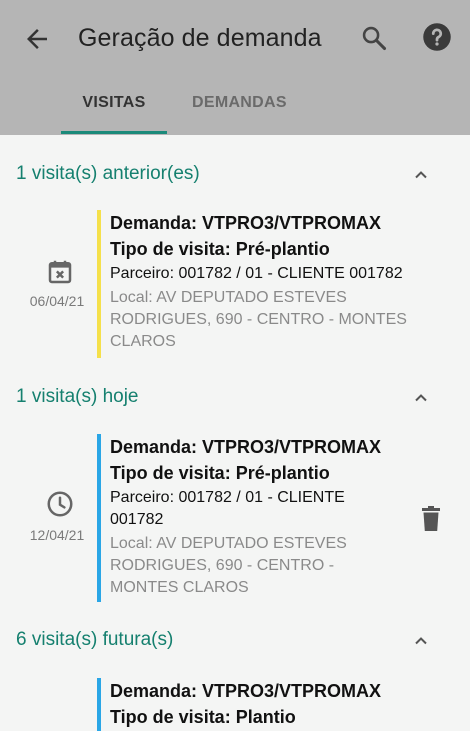 The height and width of the screenshot is (731, 470). I want to click on section-header-hoje: 1 visita(s) hoje, so click(235, 399).